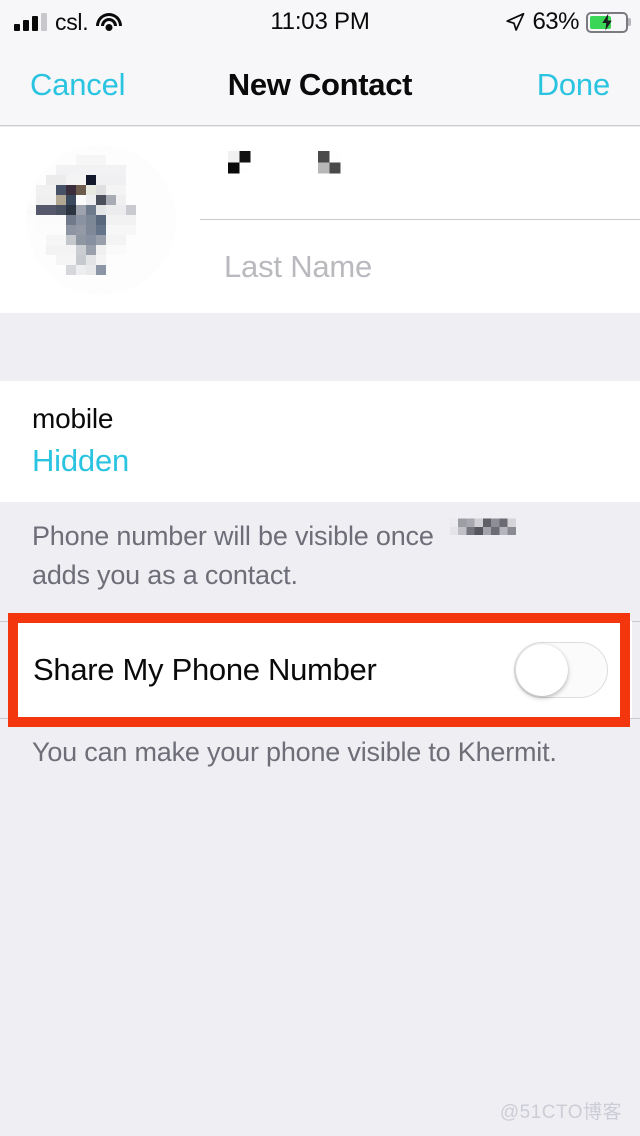 The width and height of the screenshot is (640, 1136). What do you see at coordinates (320, 22) in the screenshot?
I see `status-bar: csl. 11:03 PM 63%` at bounding box center [320, 22].